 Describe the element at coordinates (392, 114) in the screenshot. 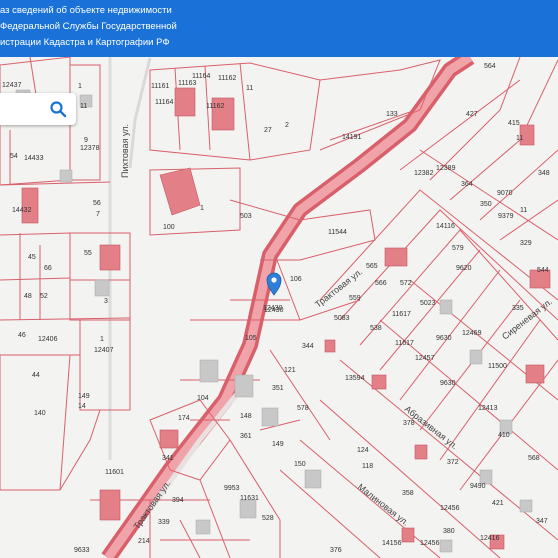

I see `parcel-label: 133` at that location.